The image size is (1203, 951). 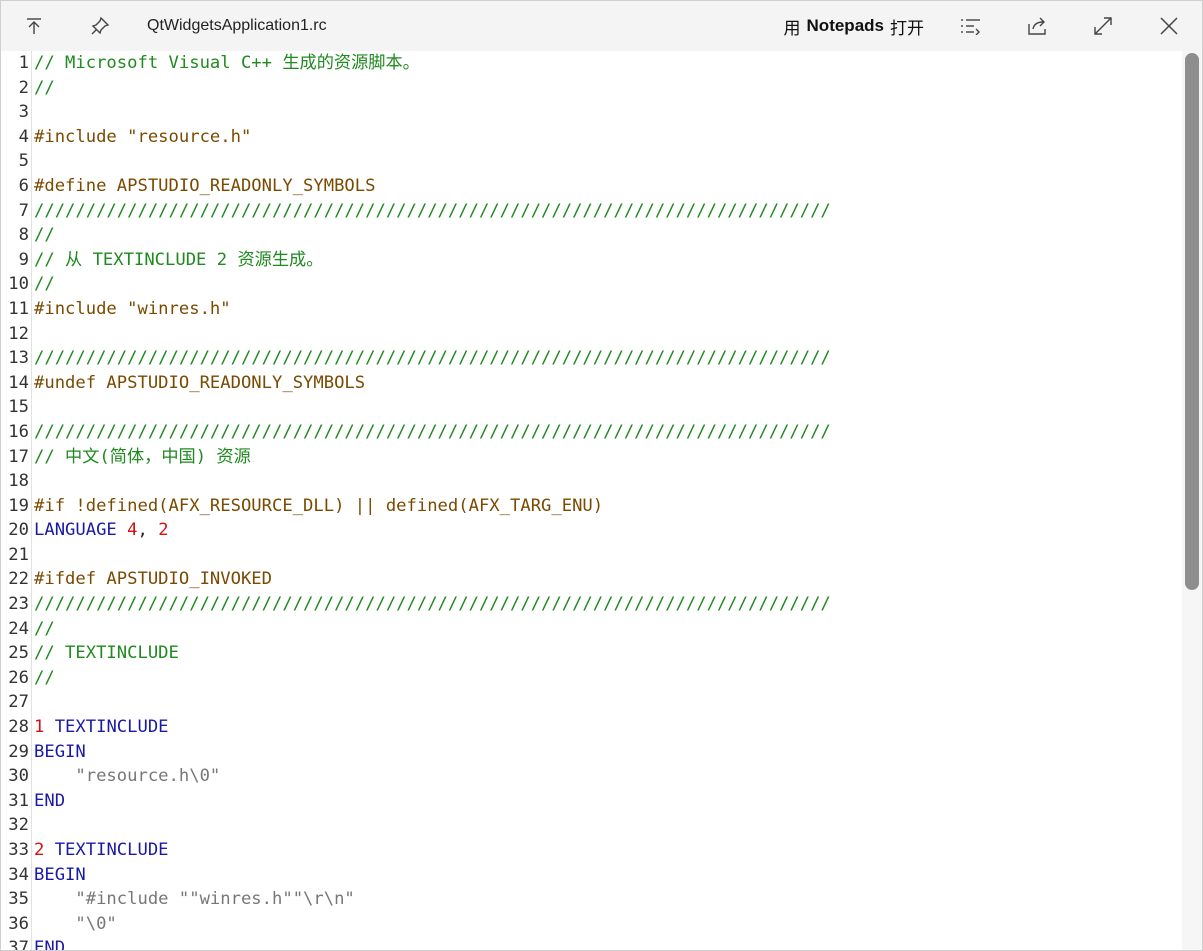 I want to click on line-number: 26, so click(x=18, y=677).